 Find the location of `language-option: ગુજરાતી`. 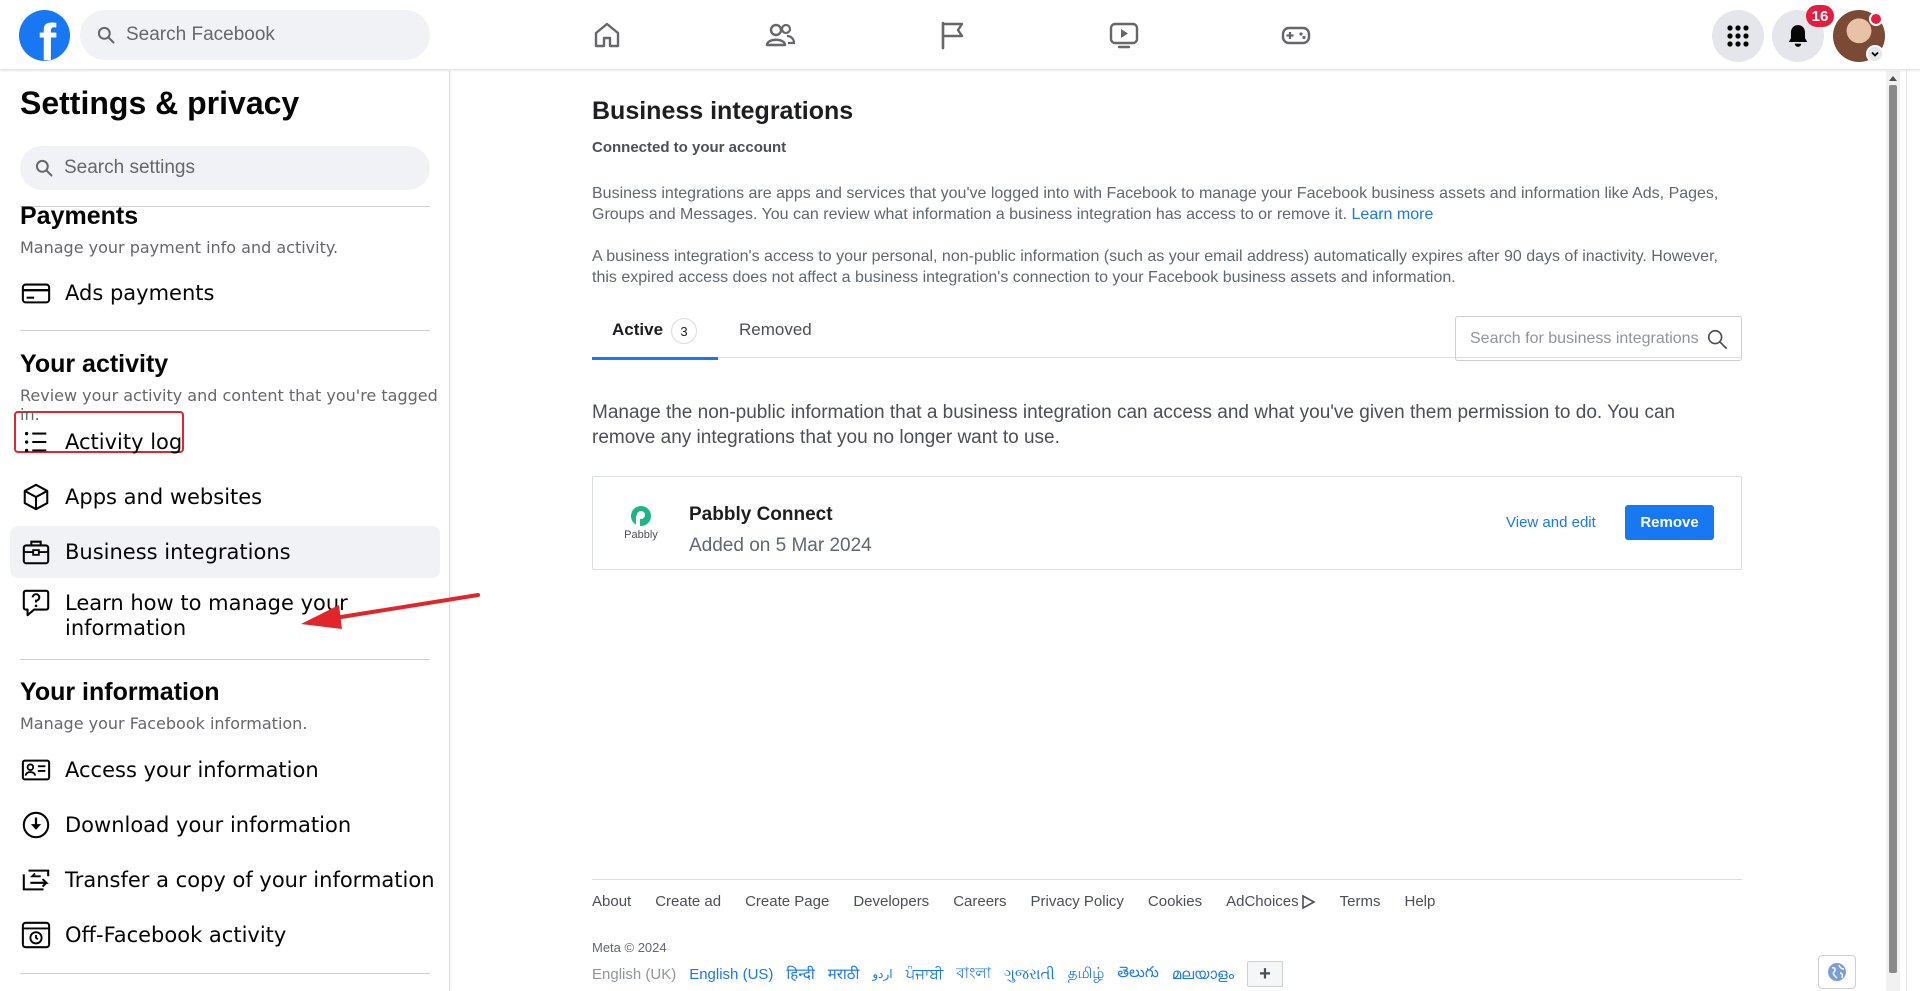

language-option: ગુજરાતી is located at coordinates (1029, 974).